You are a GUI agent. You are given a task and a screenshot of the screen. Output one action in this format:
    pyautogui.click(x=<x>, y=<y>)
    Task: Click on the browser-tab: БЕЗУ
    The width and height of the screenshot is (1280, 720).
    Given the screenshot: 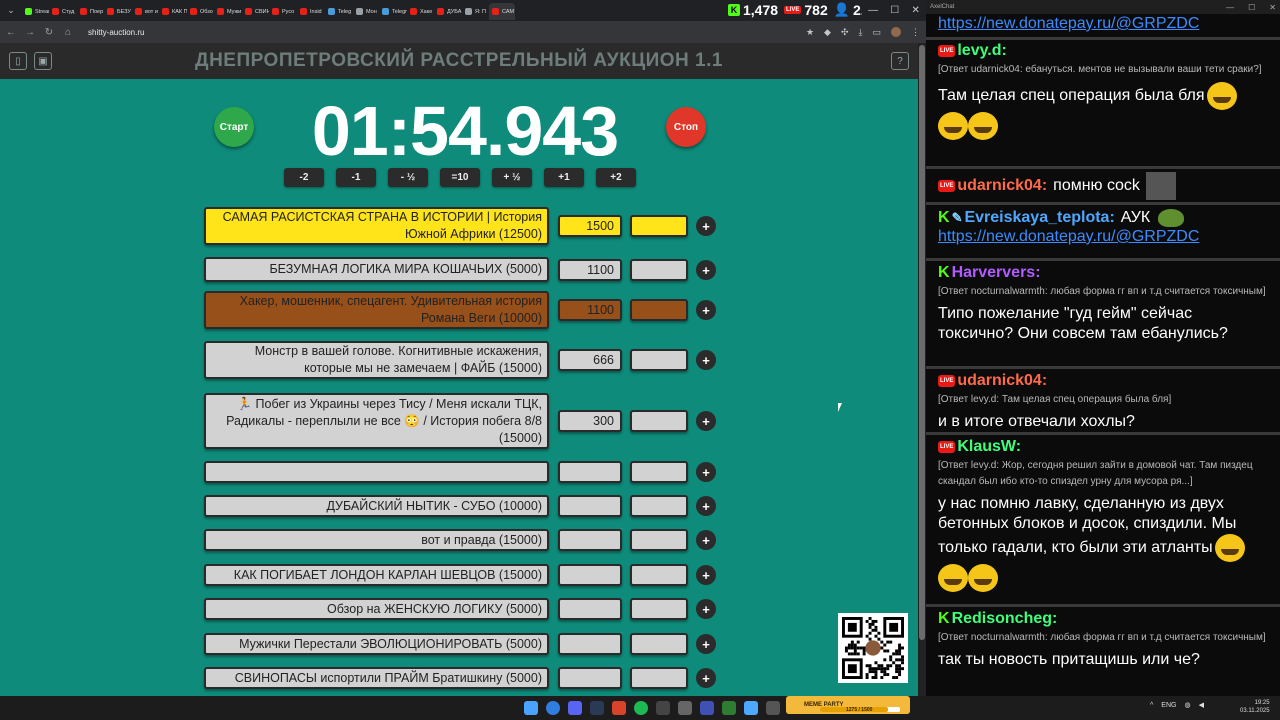 What is the action you would take?
    pyautogui.click(x=118, y=11)
    